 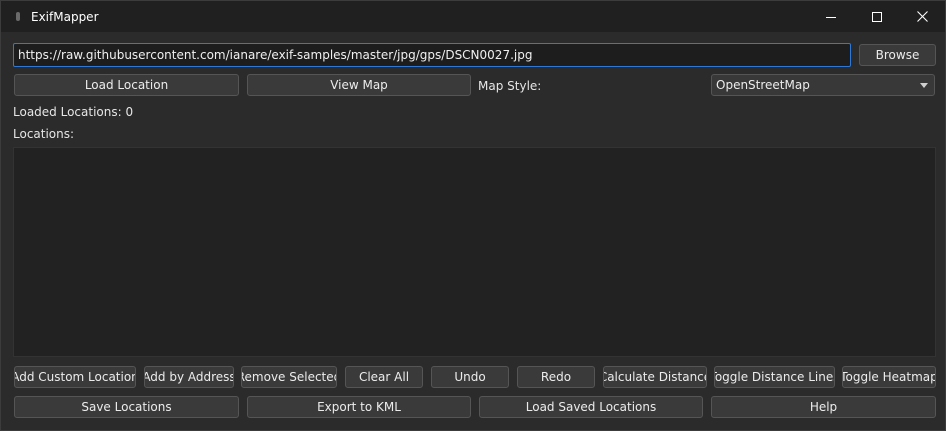 What do you see at coordinates (897, 55) in the screenshot?
I see `browse-button: Browse` at bounding box center [897, 55].